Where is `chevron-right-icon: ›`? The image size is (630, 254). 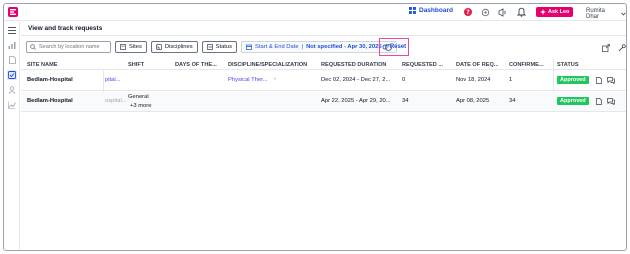 chevron-right-icon: › is located at coordinates (275, 79).